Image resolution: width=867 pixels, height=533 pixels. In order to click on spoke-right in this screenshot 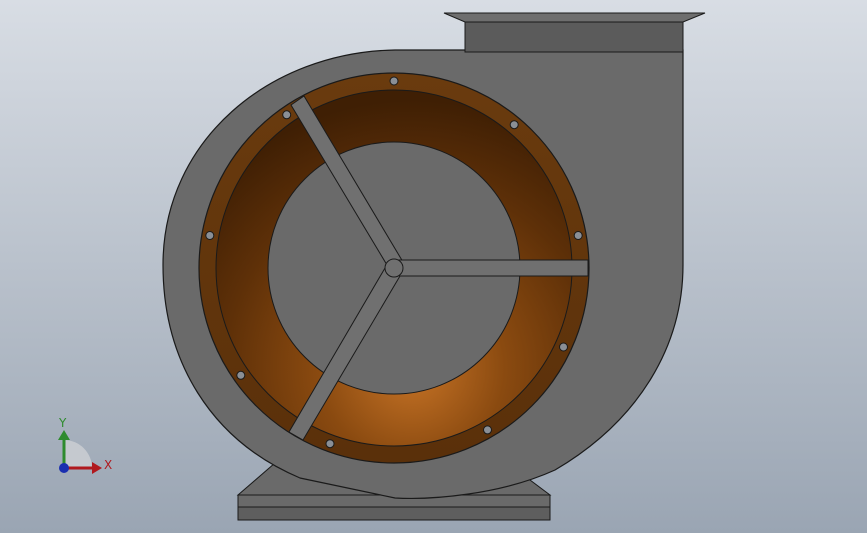, I will do `click(493, 268)`.